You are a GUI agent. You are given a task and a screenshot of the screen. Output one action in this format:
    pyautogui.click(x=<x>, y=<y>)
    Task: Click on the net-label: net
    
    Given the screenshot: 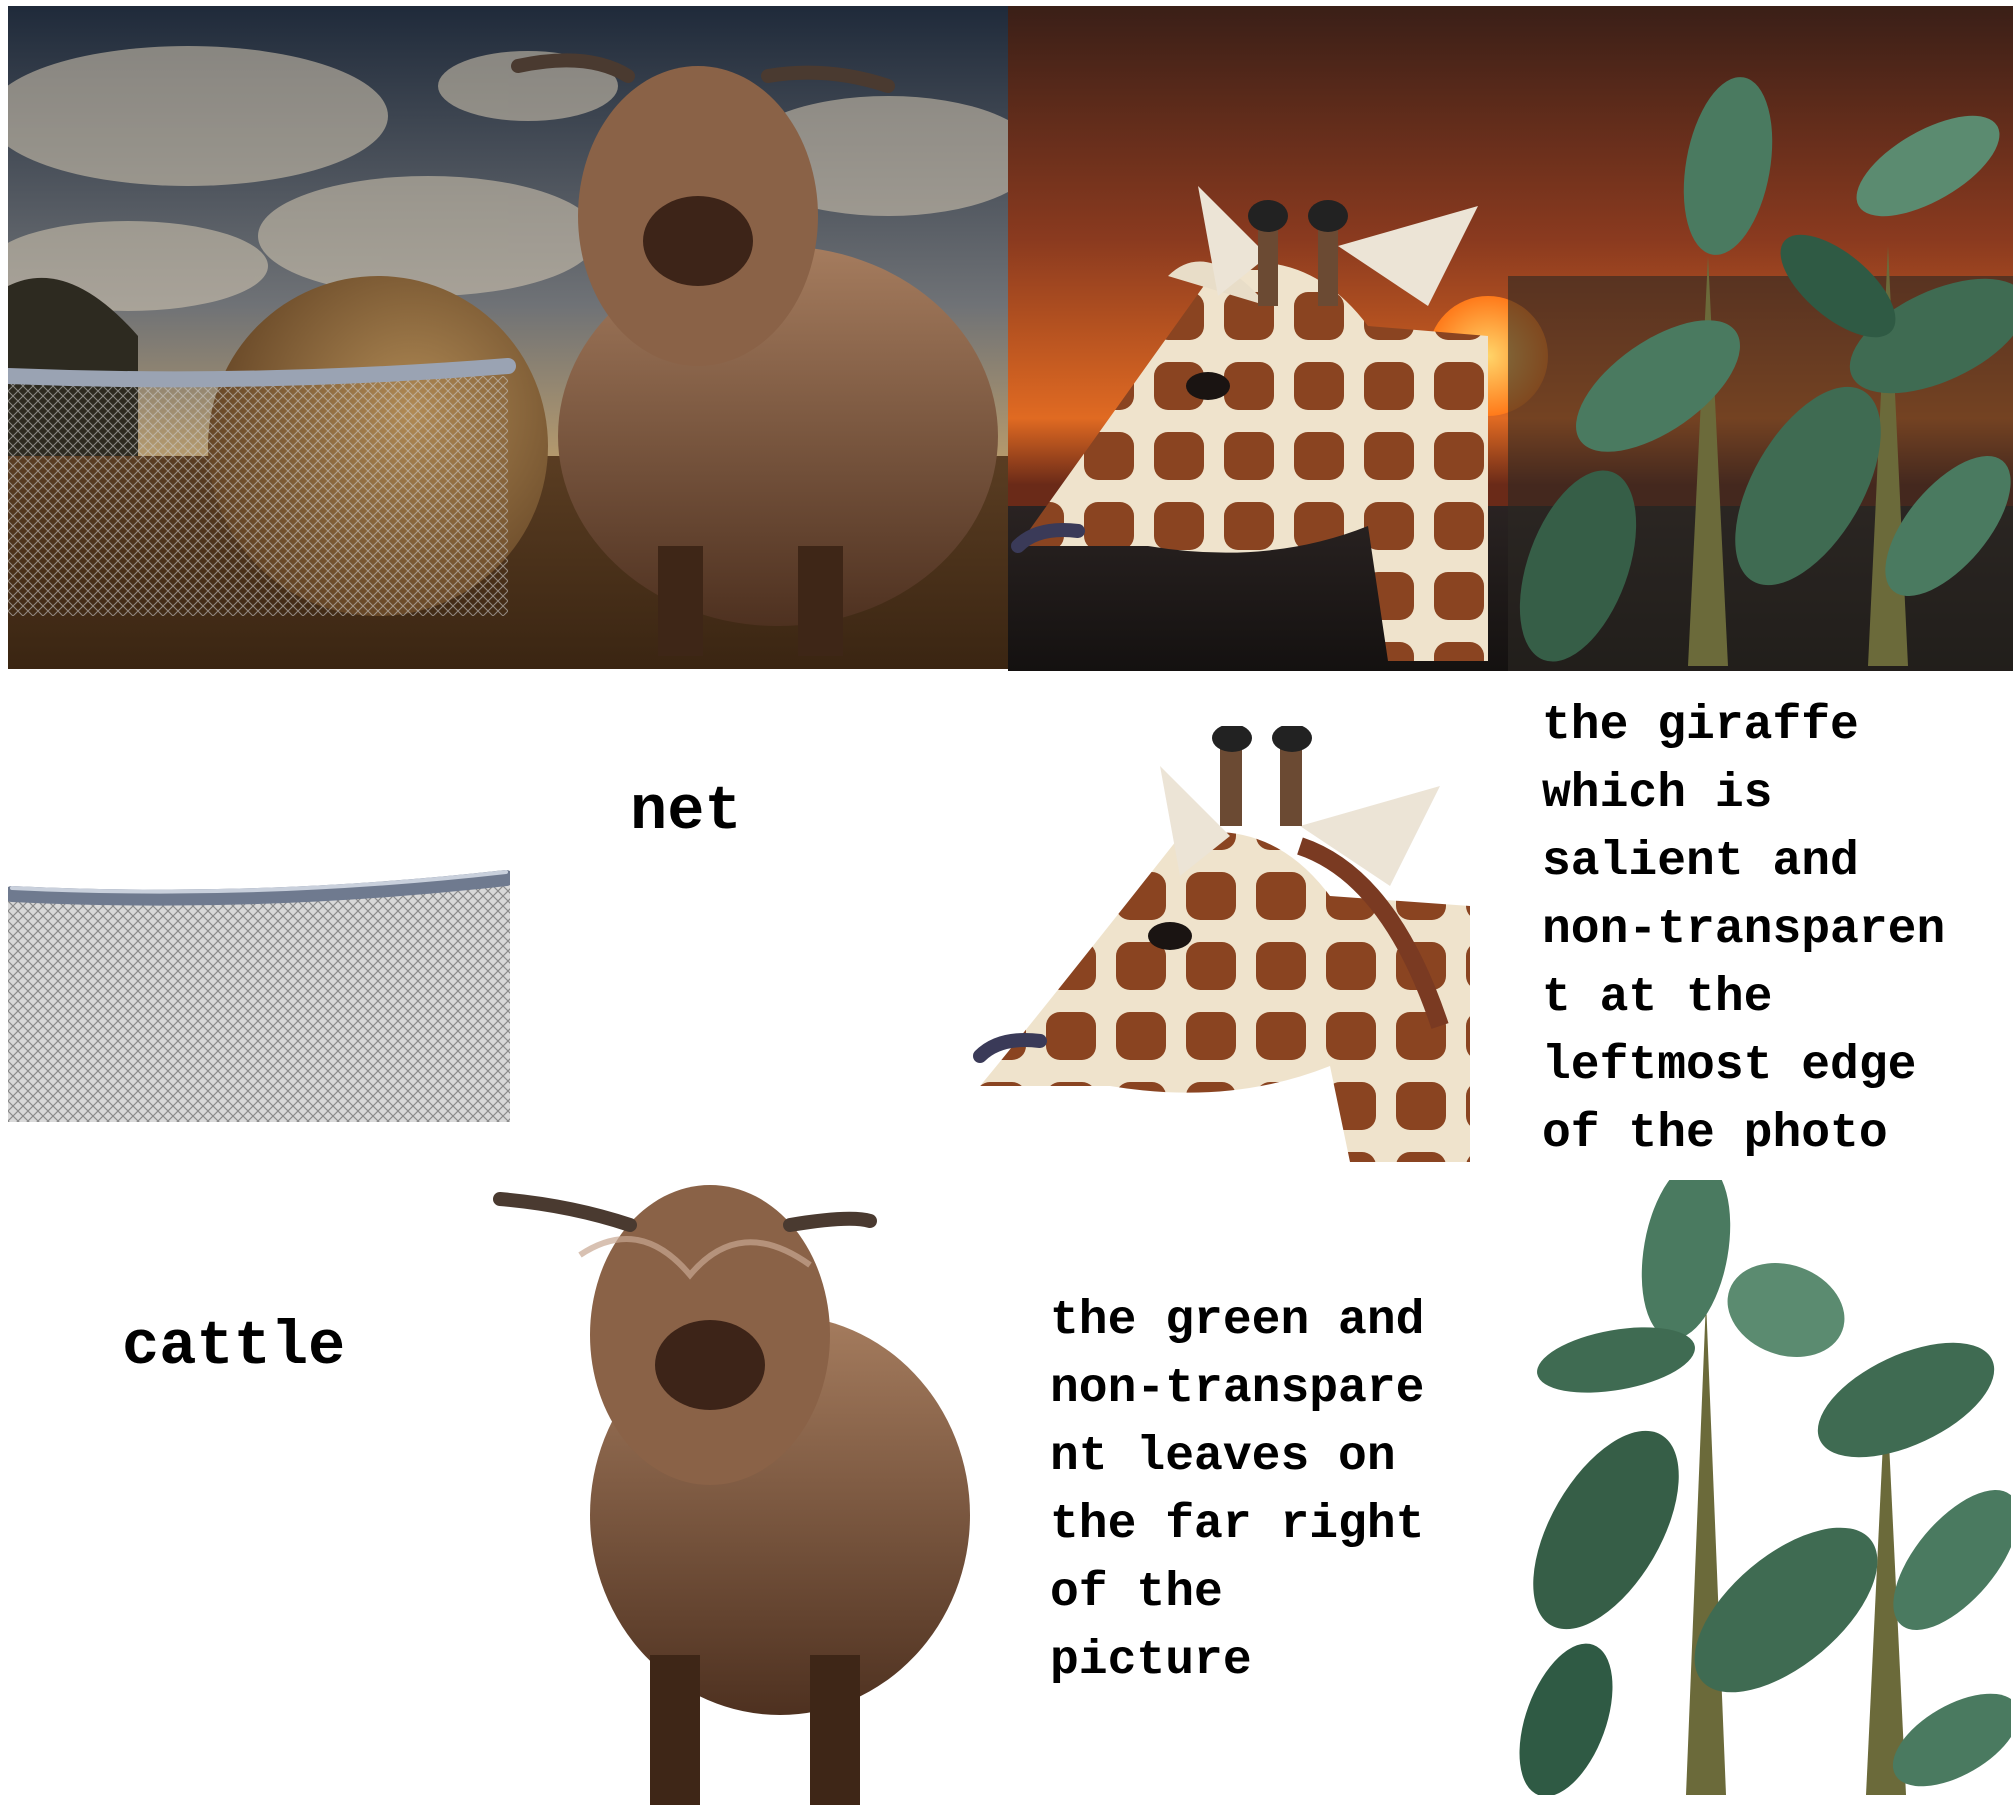 What is the action you would take?
    pyautogui.click(x=686, y=811)
    